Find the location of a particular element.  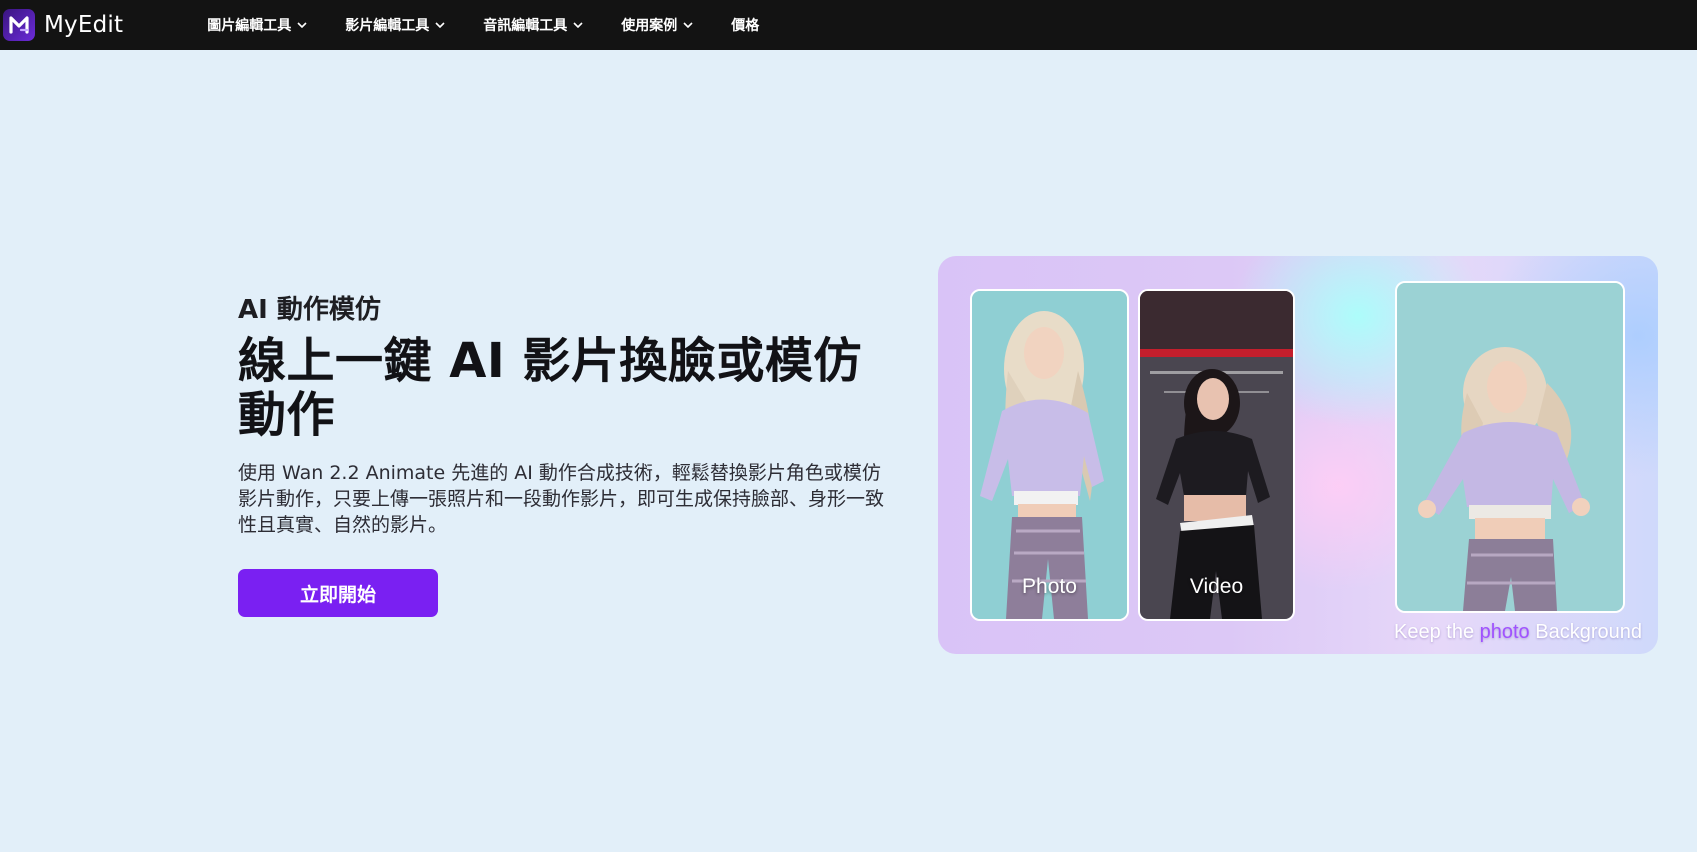

nav-item-image-tools: 圖片編輯工具 is located at coordinates (257, 25).